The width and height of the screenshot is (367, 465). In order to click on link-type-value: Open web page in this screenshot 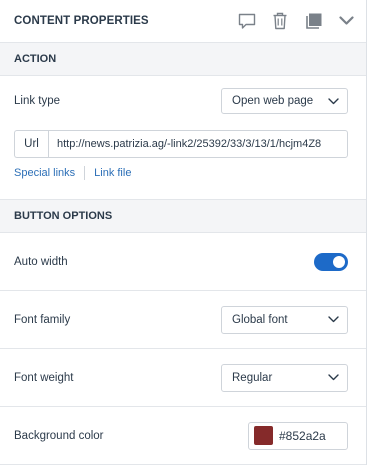, I will do `click(273, 101)`.